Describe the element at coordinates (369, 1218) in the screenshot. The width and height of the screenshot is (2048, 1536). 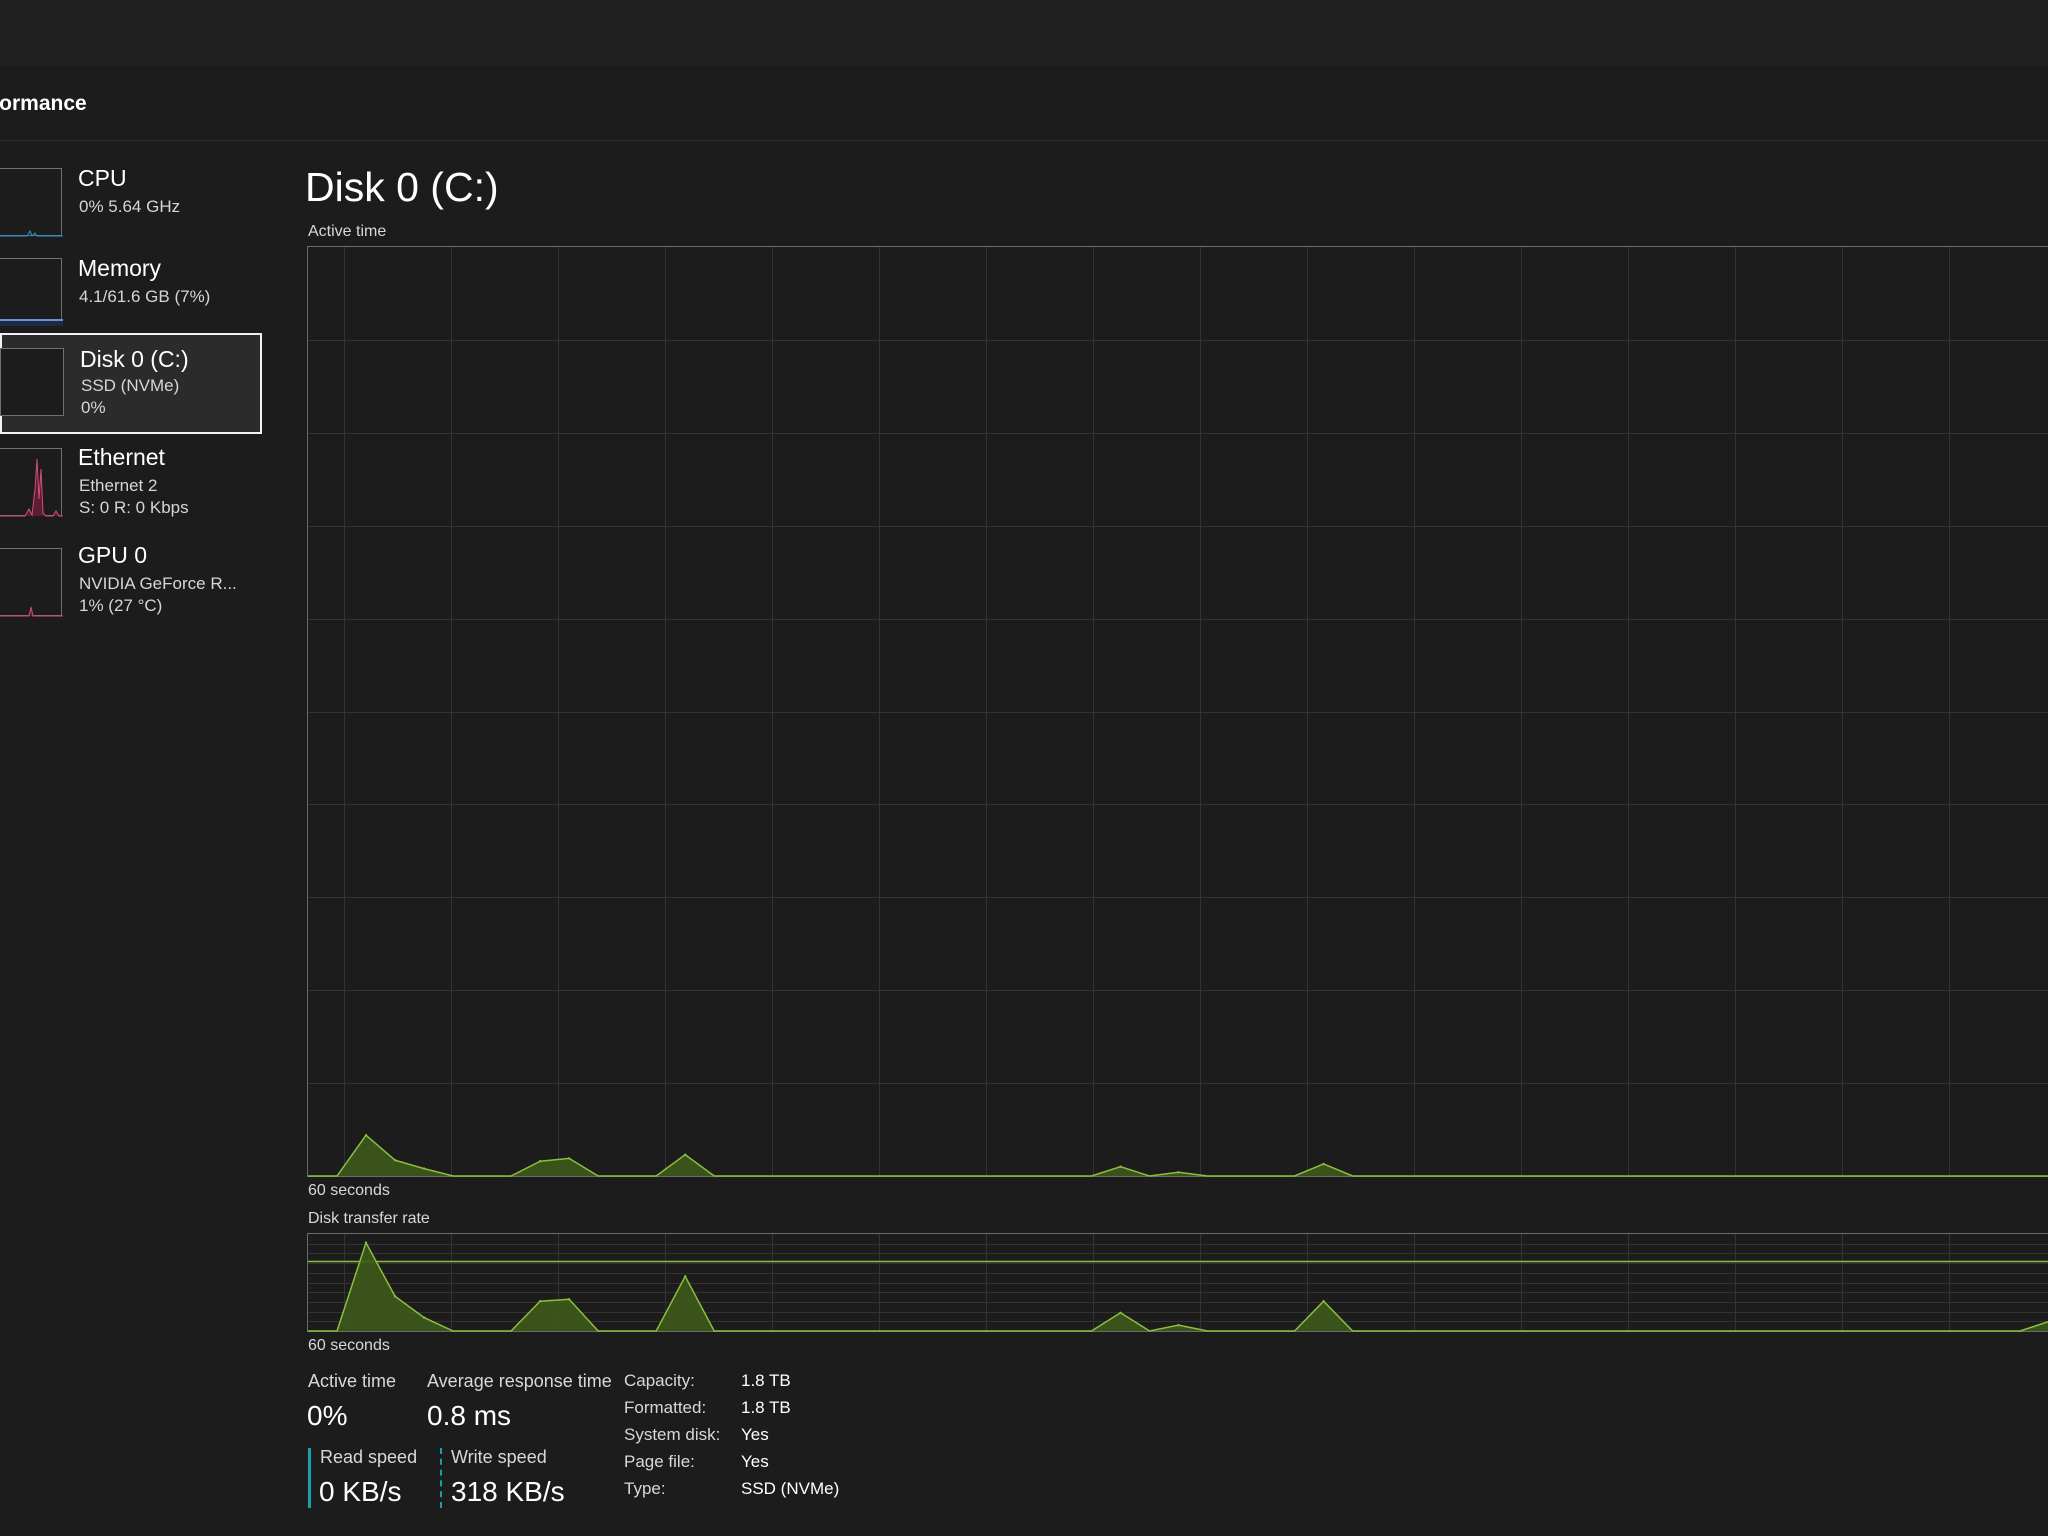
I see `transfer-rate-chart-label: Disk transfer rate` at that location.